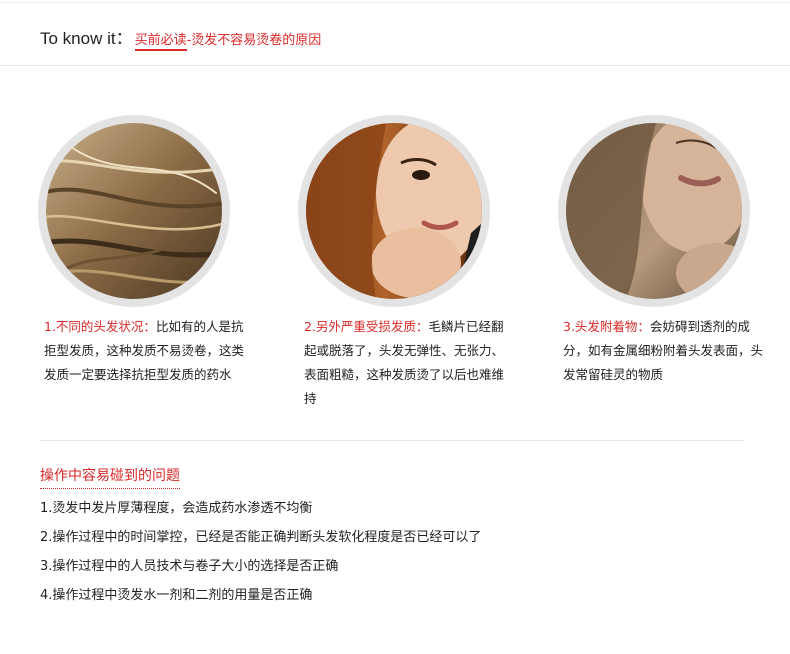  I want to click on damaged-hair-image-frame, so click(394, 211).